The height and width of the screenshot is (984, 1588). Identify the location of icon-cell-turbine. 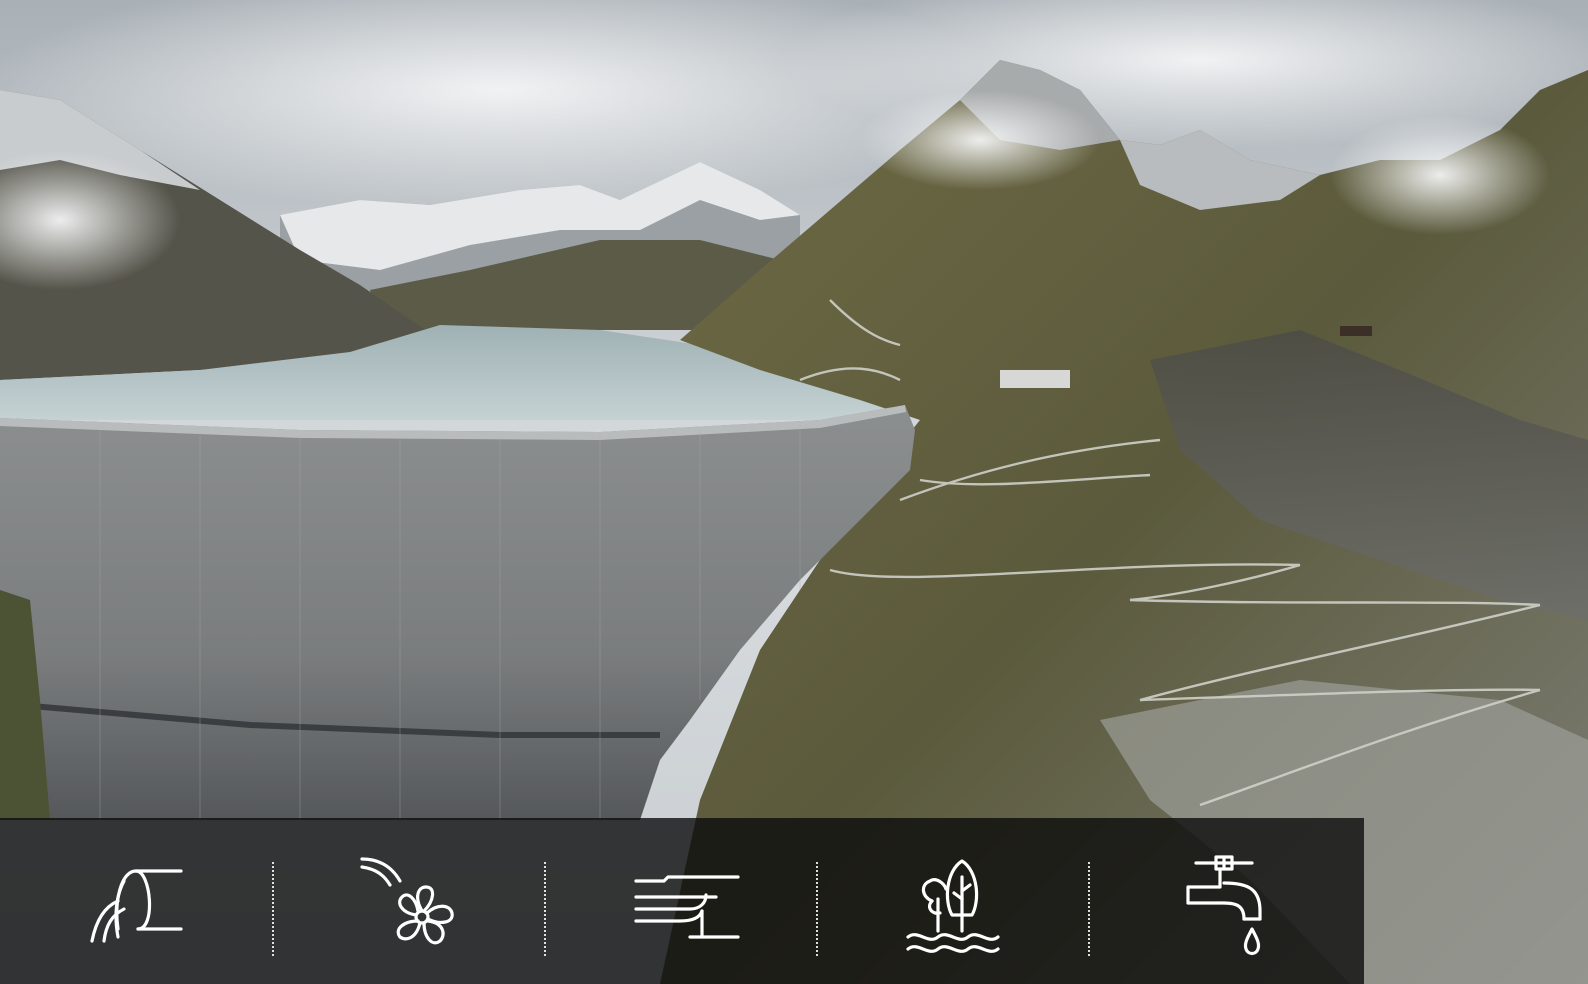
(408, 901).